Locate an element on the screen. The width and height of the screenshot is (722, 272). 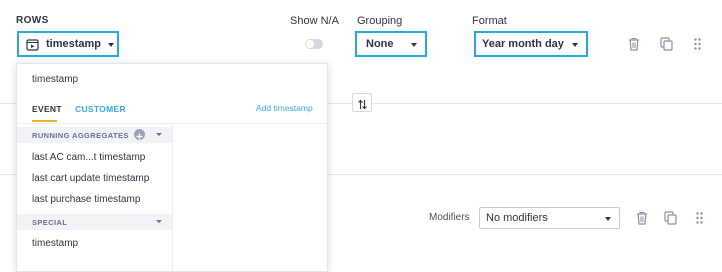
dropdown-search-input: timestamp is located at coordinates (55, 79).